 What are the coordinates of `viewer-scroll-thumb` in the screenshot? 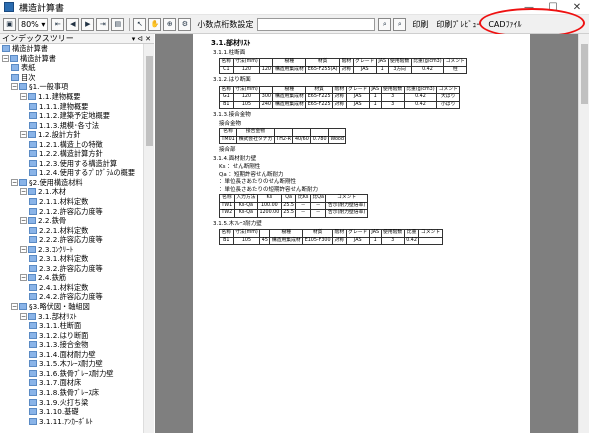 It's located at (584, 74).